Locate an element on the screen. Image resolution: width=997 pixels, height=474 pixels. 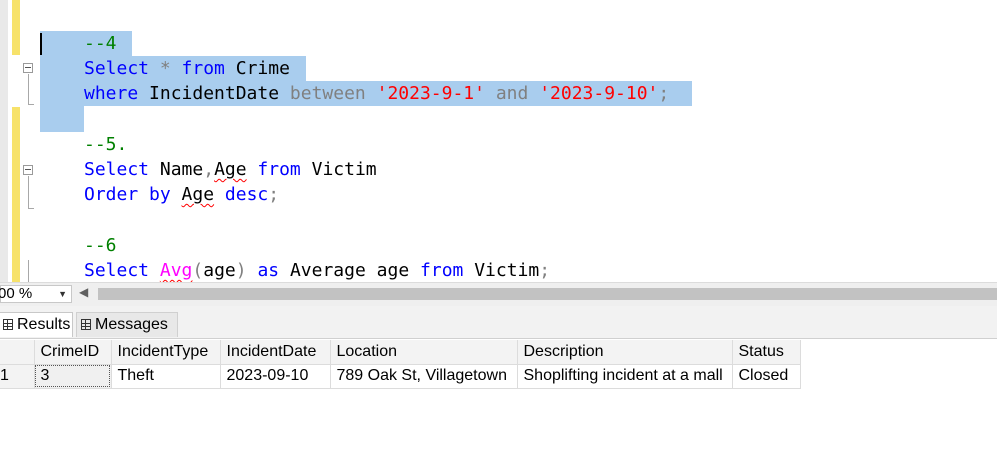
zoom-dropdown: 00 % ▼ is located at coordinates (36, 294).